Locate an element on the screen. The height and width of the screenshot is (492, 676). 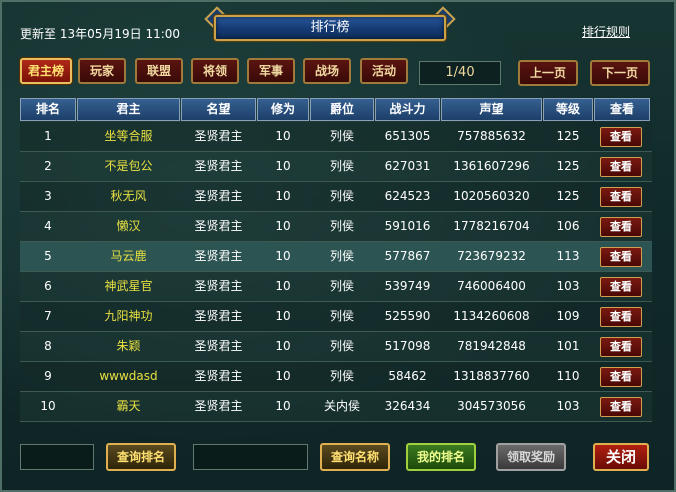
table-row: 5 马云鹿 圣贤君主 10 列侯 577867 723679232 113 查看 is located at coordinates (336, 257).